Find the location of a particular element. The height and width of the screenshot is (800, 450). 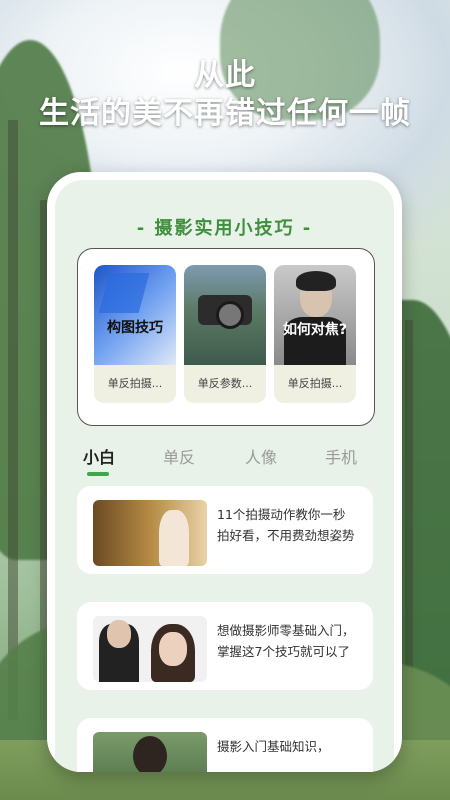

article-title: 想做摄影师零基础入门，掌握这7个技巧就可以了 is located at coordinates (286, 641).